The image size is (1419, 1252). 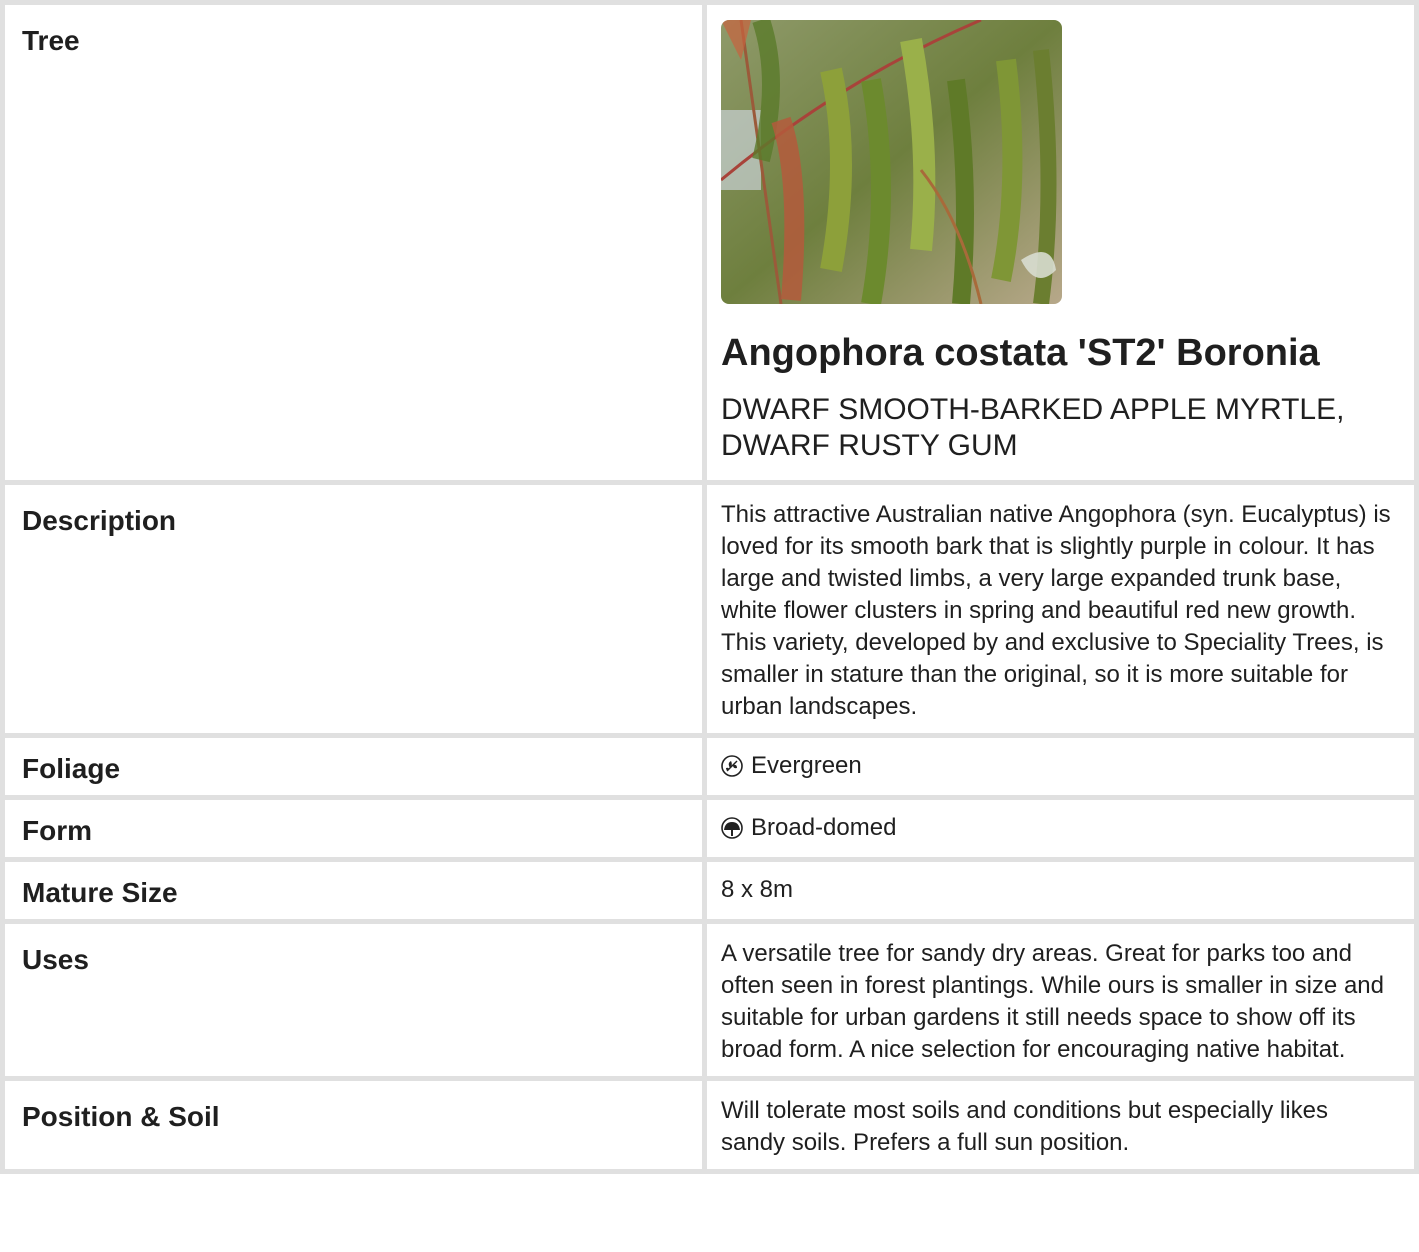 I want to click on description-label: Description, so click(x=99, y=520).